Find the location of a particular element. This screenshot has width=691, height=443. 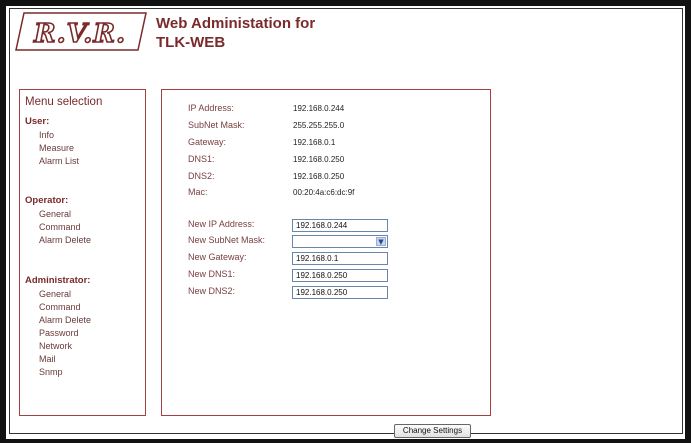

menu-item-admin-general: General is located at coordinates (55, 294).